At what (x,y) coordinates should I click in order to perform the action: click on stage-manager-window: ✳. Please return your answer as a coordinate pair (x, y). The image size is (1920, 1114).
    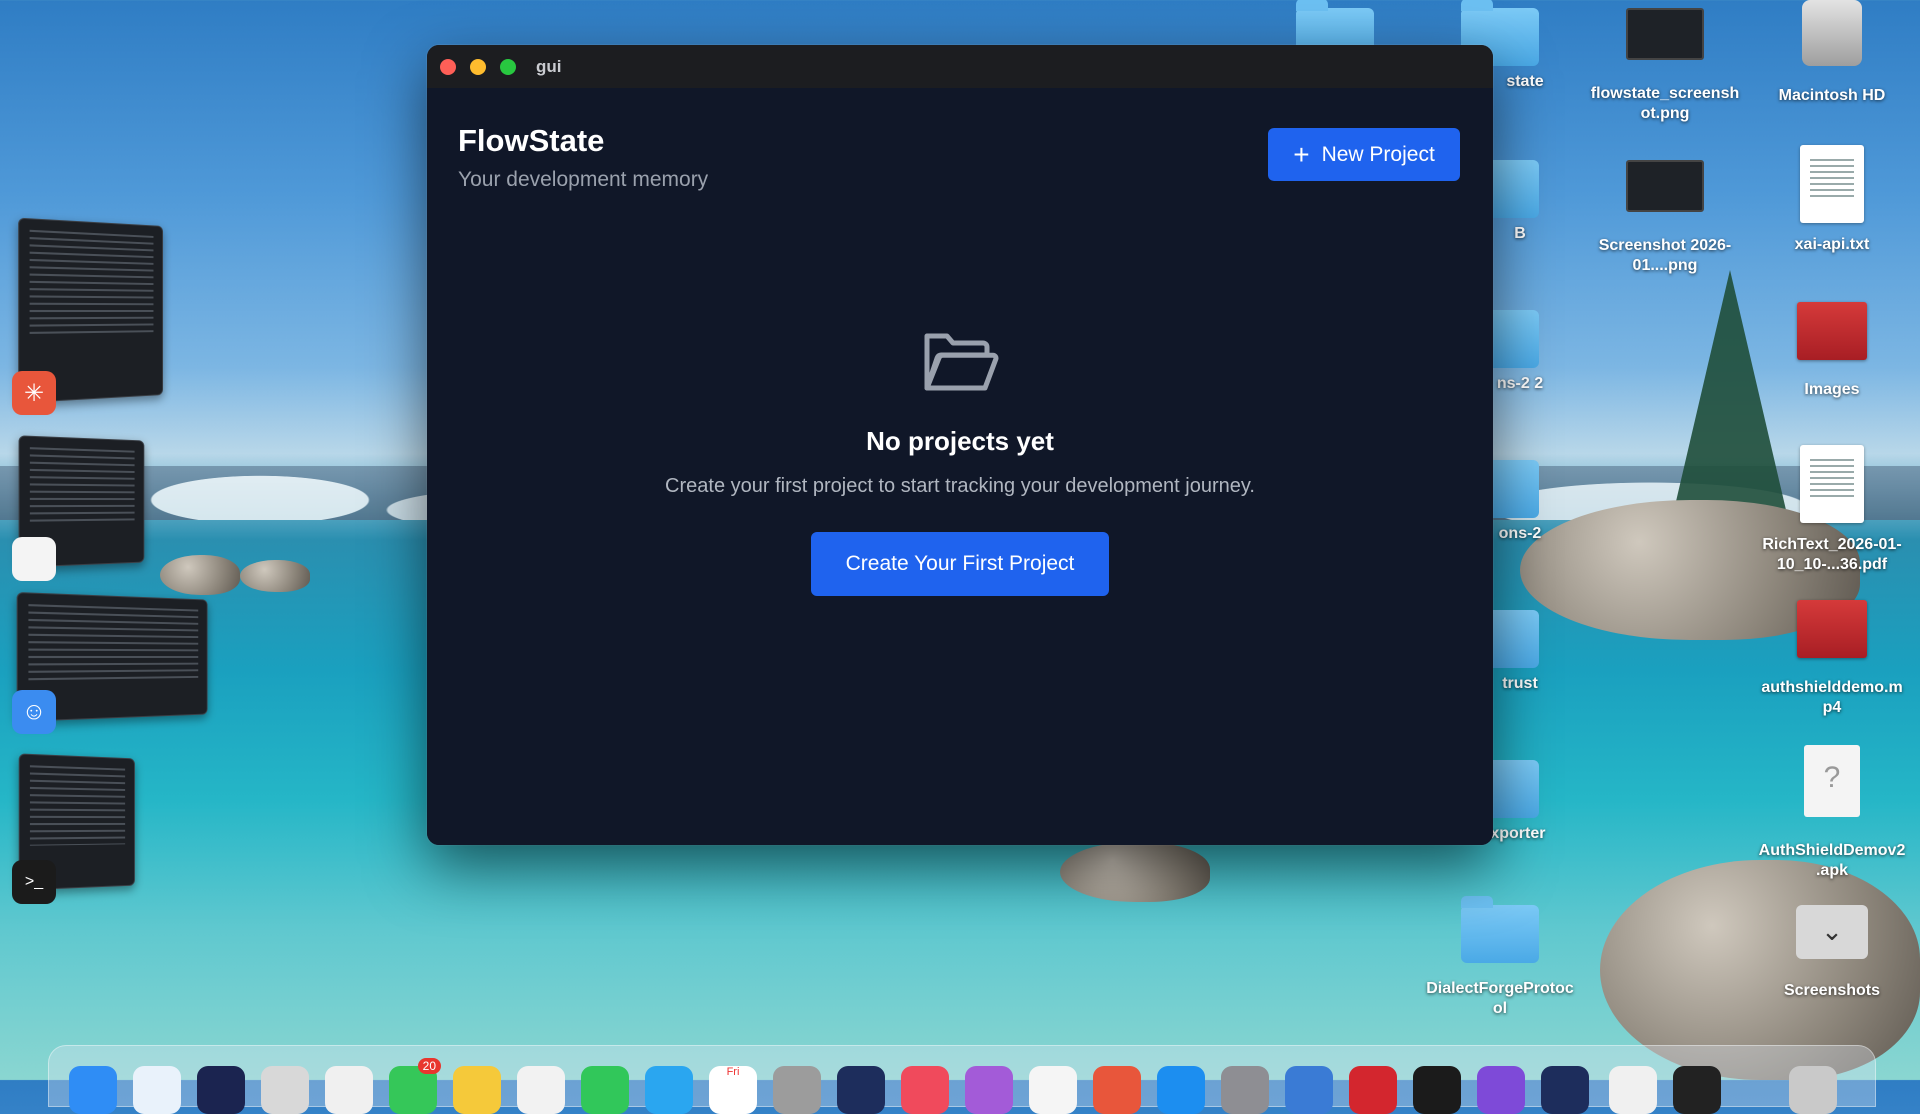
    Looking at the image, I should click on (91, 316).